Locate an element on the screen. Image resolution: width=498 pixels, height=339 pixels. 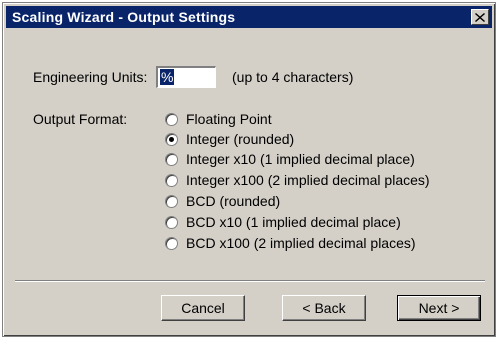
engineering-units-value: % is located at coordinates (167, 77).